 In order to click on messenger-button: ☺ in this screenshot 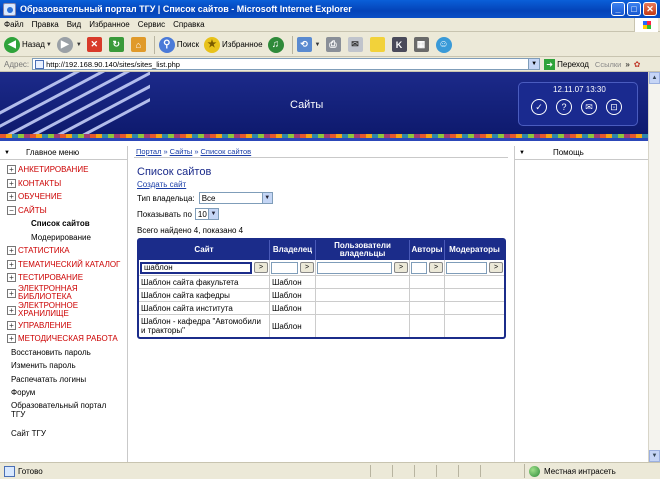, I will do `click(444, 44)`.